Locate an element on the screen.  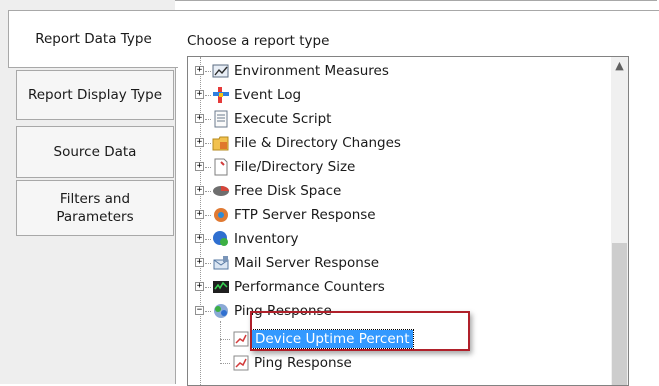
folder-changes-icon is located at coordinates (220, 143).